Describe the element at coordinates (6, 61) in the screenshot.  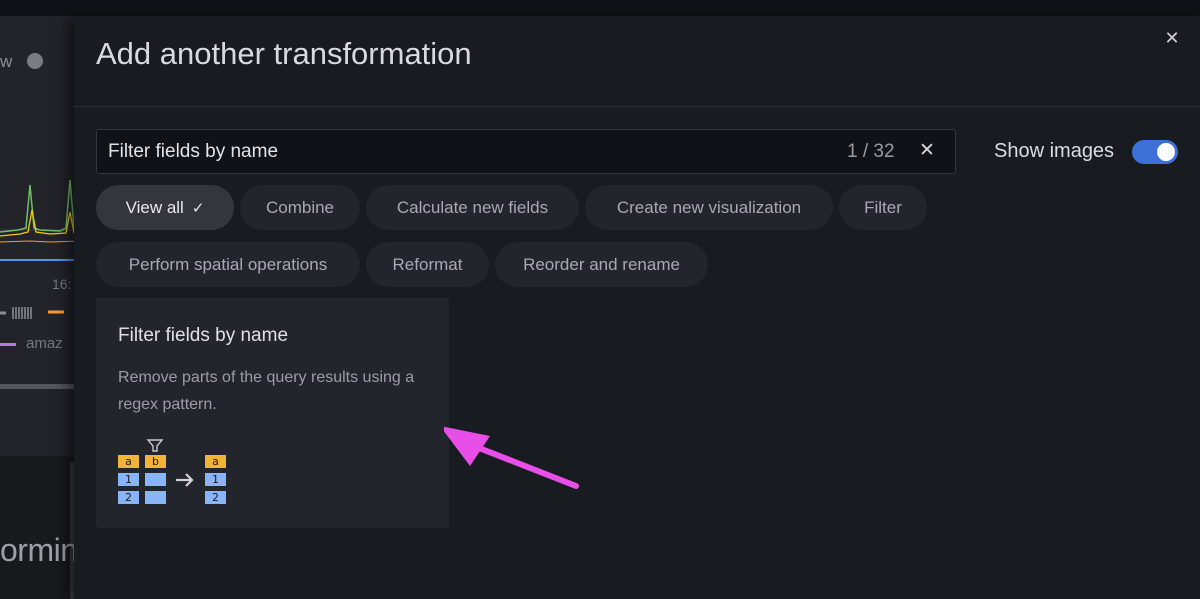
I see `background-partial-text: w` at that location.